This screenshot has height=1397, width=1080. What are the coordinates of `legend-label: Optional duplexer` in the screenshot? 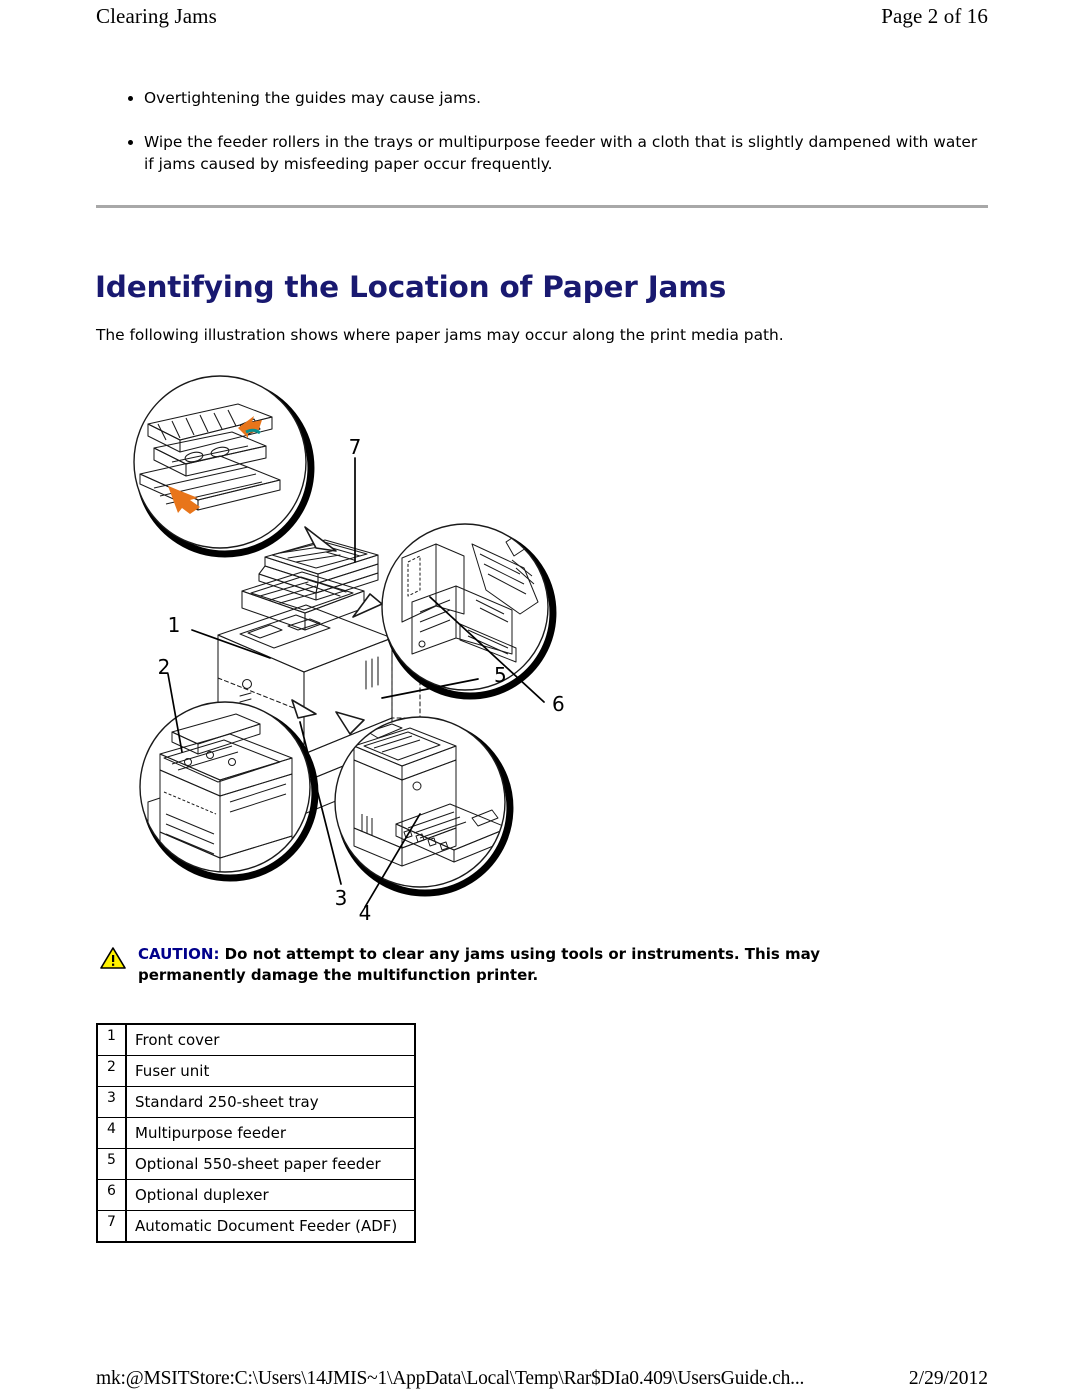 It's located at (270, 1195).